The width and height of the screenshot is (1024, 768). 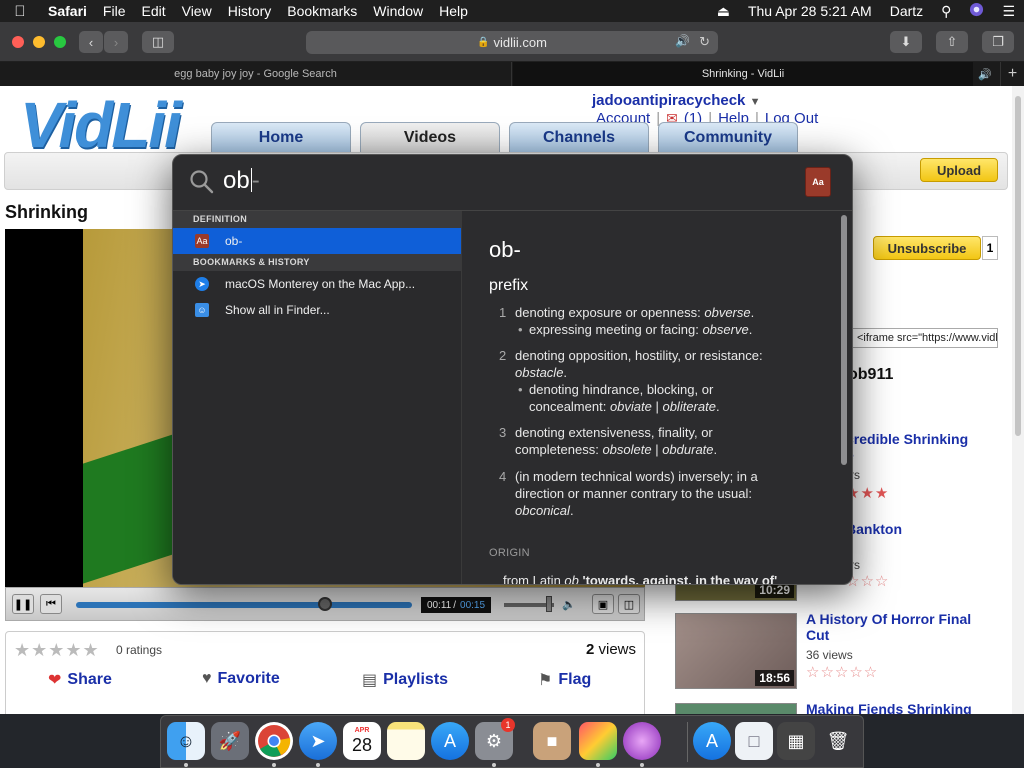 I want to click on flag-label: Flag, so click(x=575, y=679).